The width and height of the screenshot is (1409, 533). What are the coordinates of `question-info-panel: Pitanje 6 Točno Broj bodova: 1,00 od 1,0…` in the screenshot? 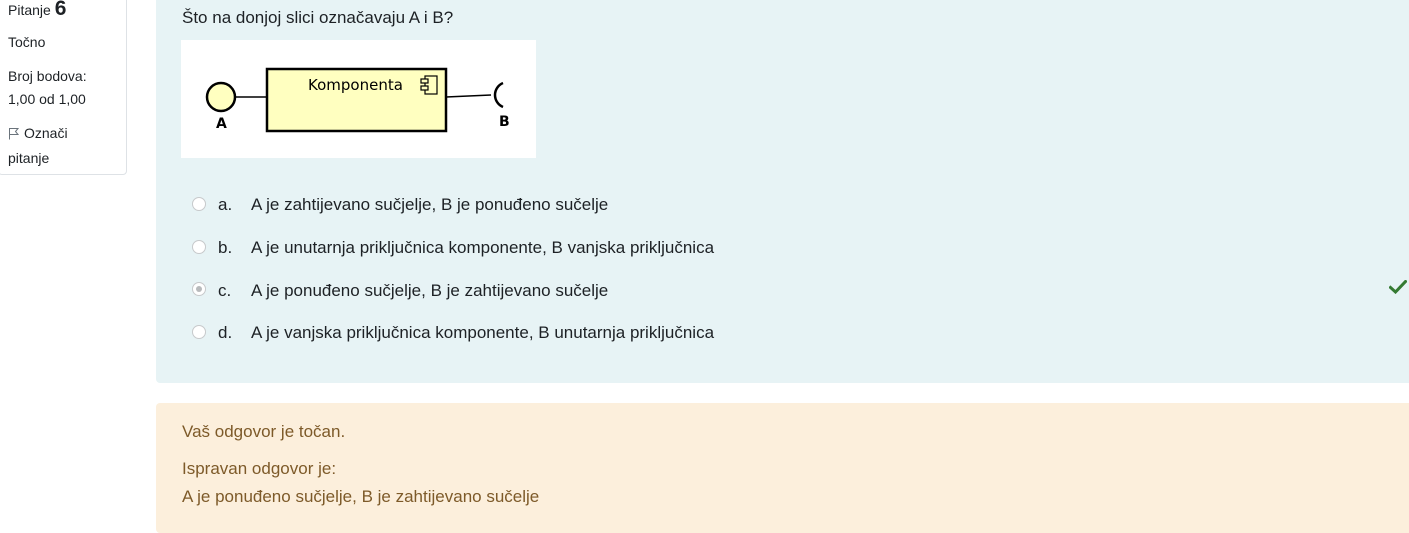 It's located at (63, 87).